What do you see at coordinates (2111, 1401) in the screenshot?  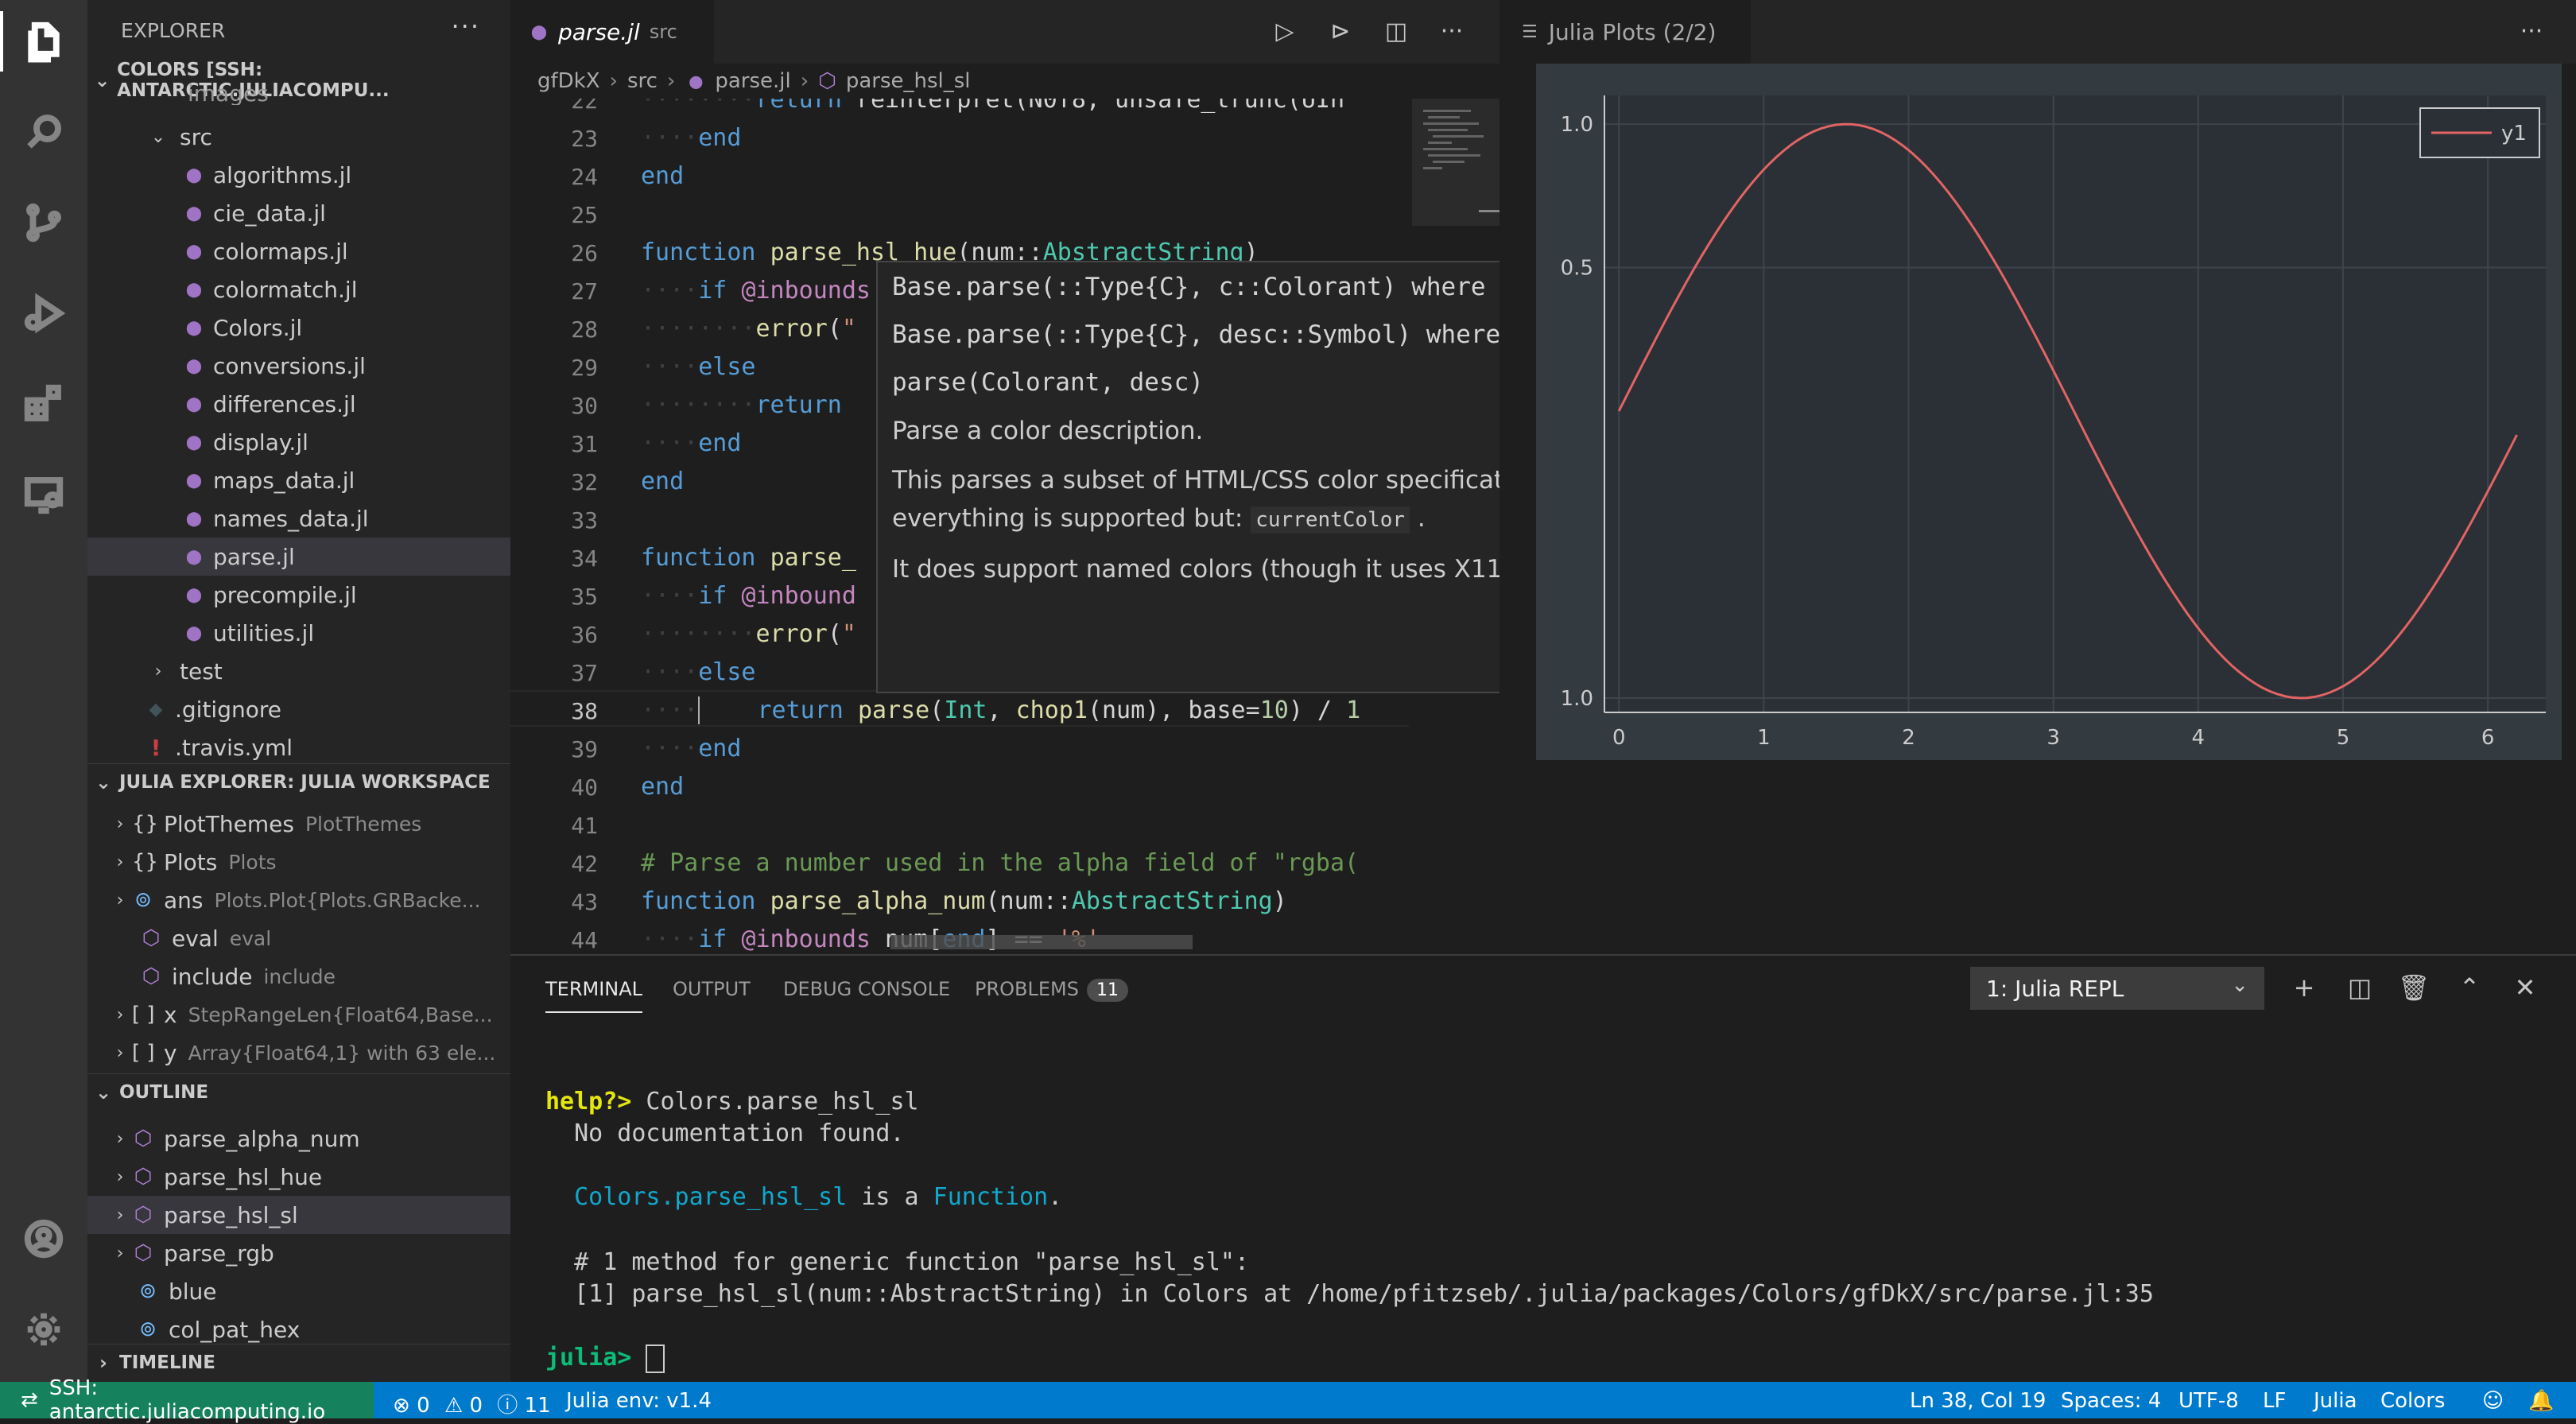 I see `indentation-status: Spaces: 4` at bounding box center [2111, 1401].